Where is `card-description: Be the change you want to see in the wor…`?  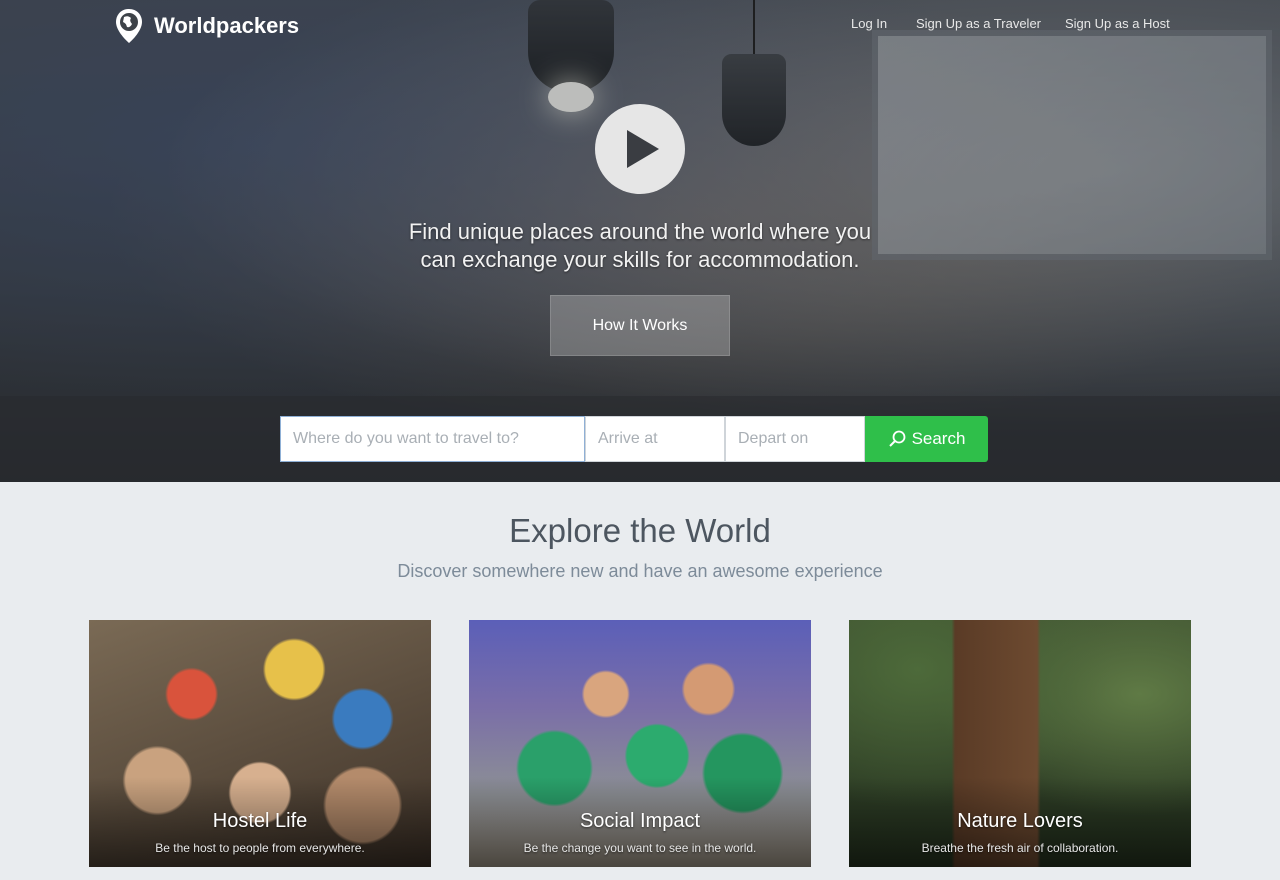
card-description: Be the change you want to see in the wor… is located at coordinates (640, 848).